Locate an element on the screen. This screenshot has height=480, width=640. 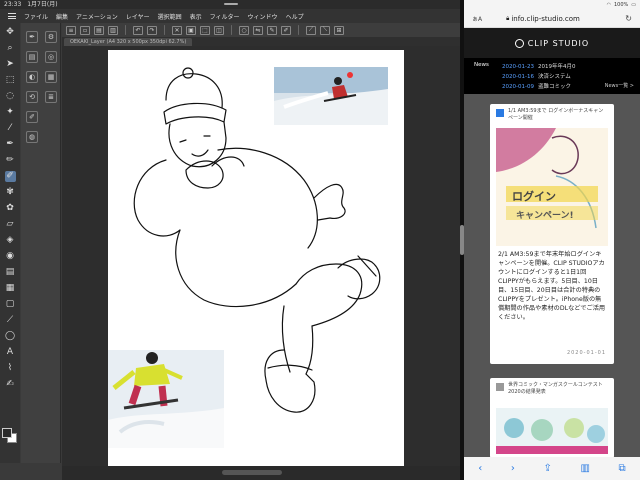
auto-select-icon: ✦ is located at coordinates (10, 112).